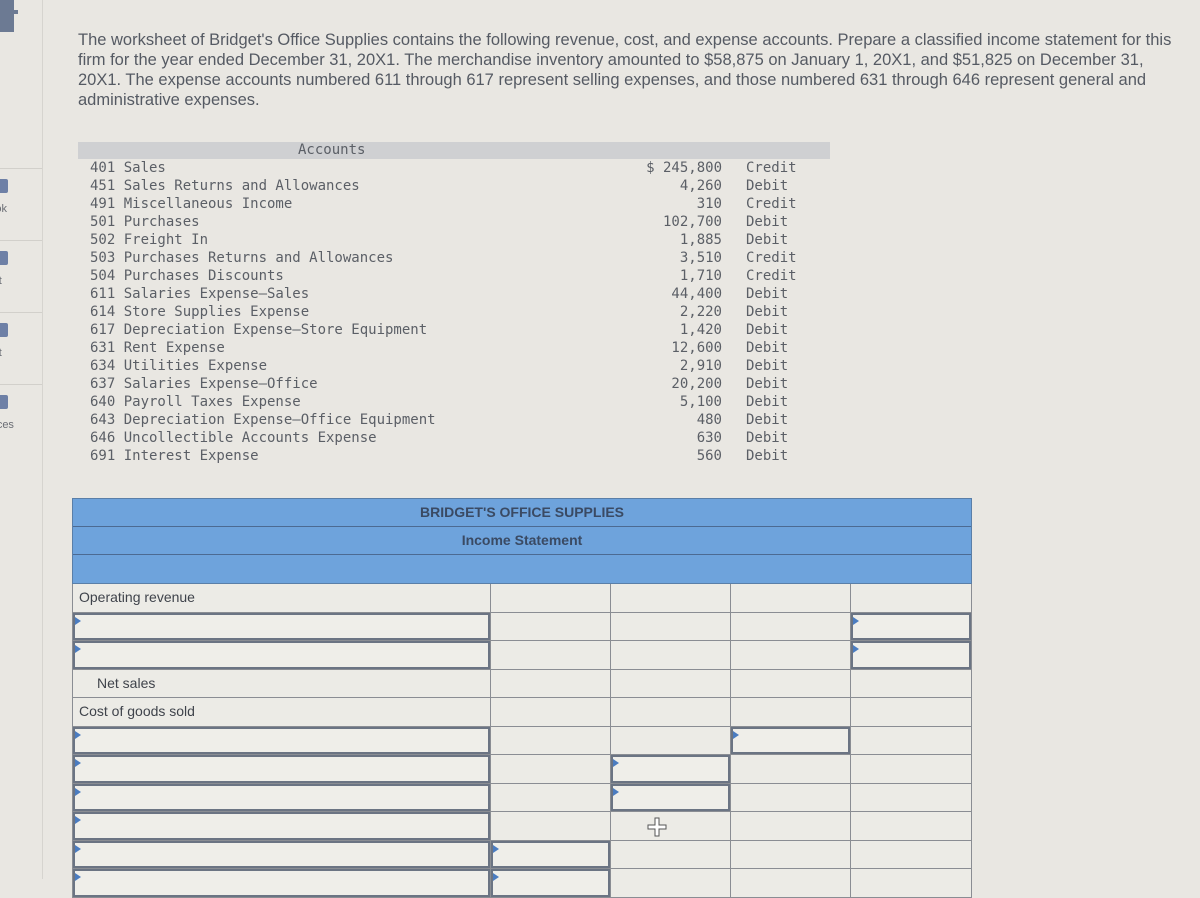 This screenshot has height=898, width=1200. What do you see at coordinates (454, 276) in the screenshot?
I see `account-row: 504 Purchases Discounts 1,710 Credit` at bounding box center [454, 276].